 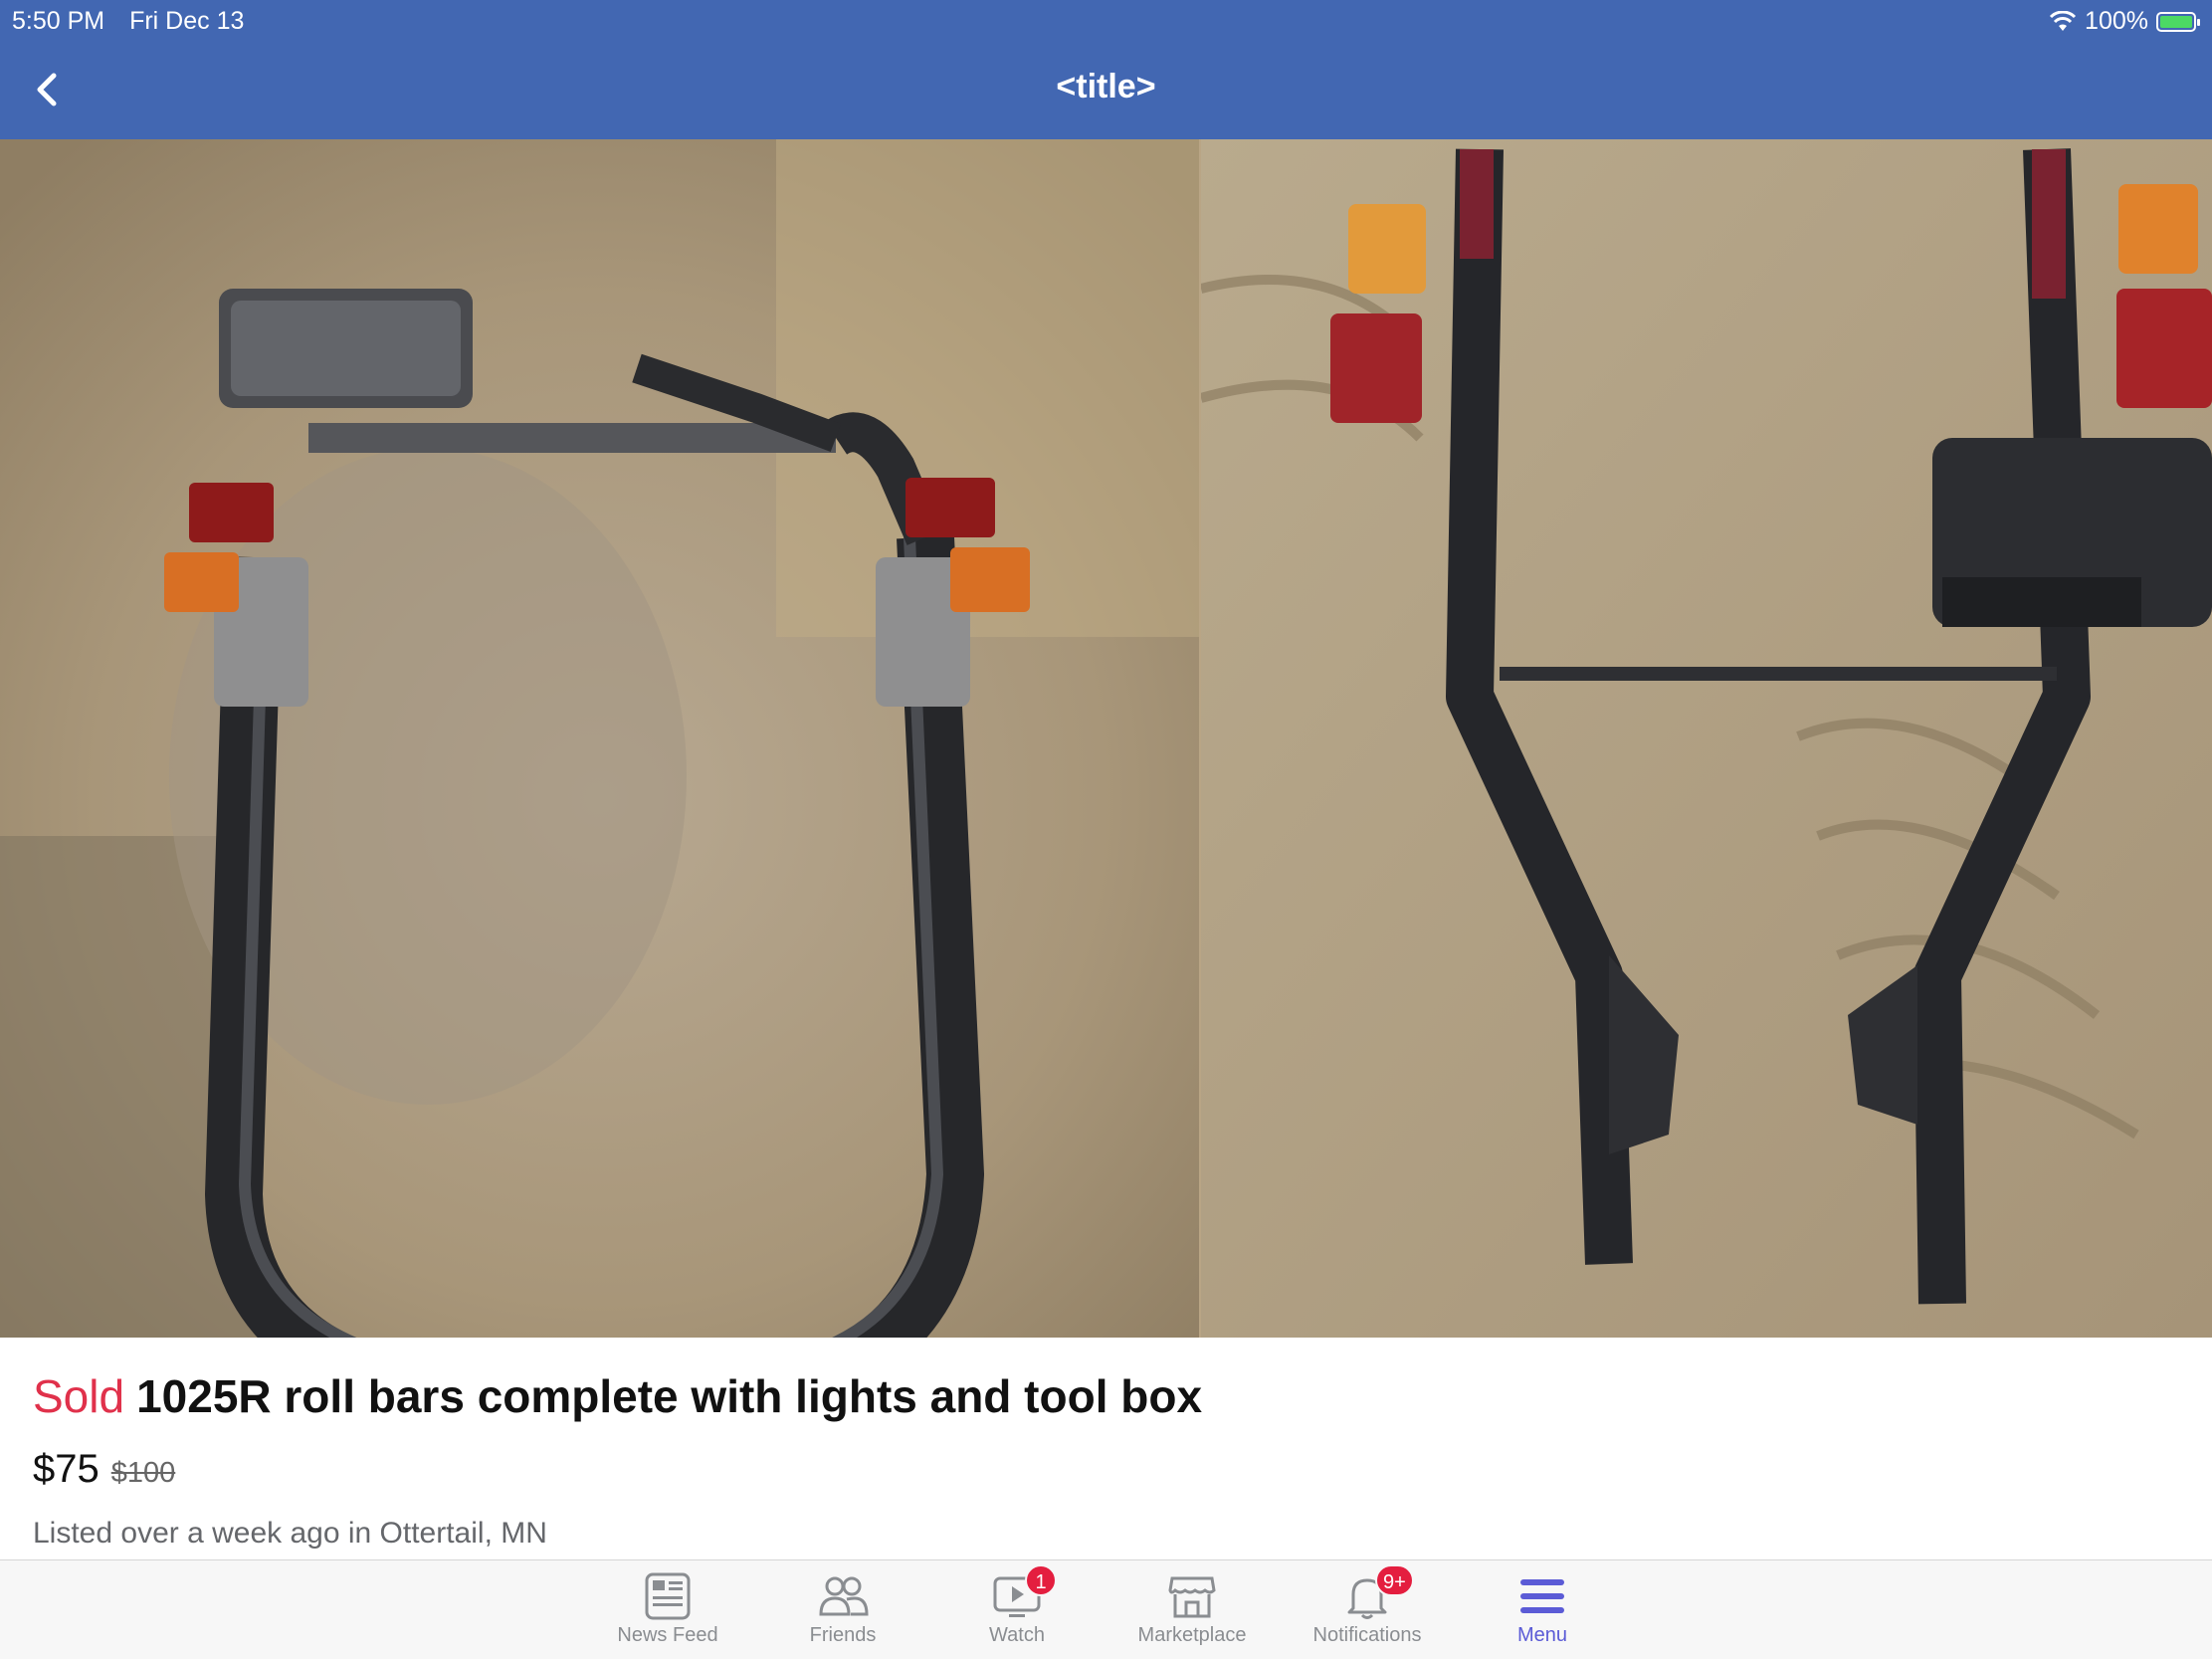 What do you see at coordinates (2063, 20) in the screenshot?
I see `wifi-icon` at bounding box center [2063, 20].